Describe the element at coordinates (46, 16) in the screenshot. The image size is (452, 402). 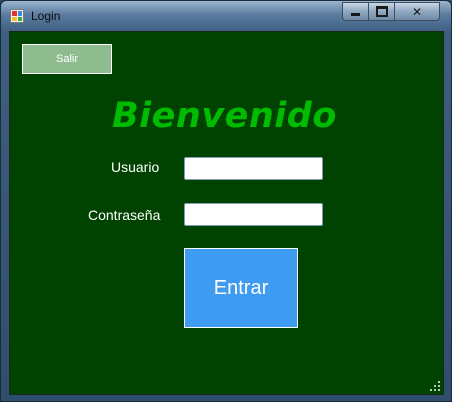
I see `window-title: Login` at that location.